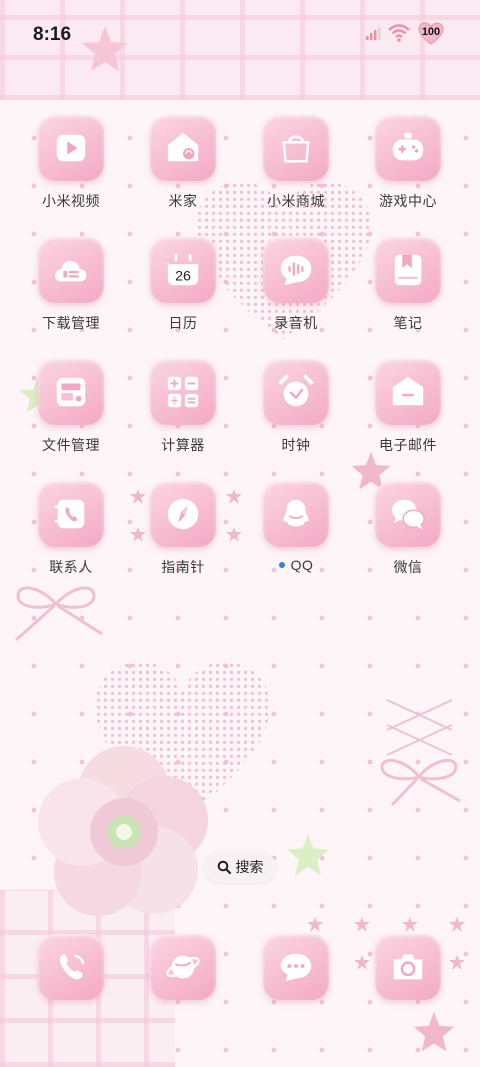 The height and width of the screenshot is (1067, 480). I want to click on email-icon, so click(408, 391).